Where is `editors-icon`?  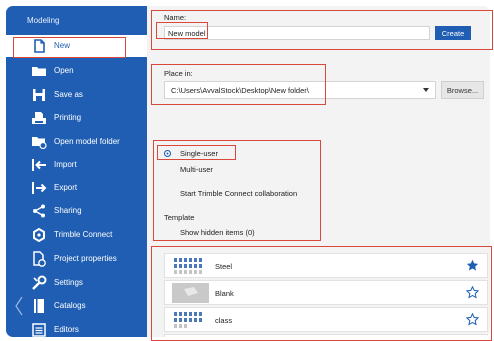
editors-icon is located at coordinates (39, 329).